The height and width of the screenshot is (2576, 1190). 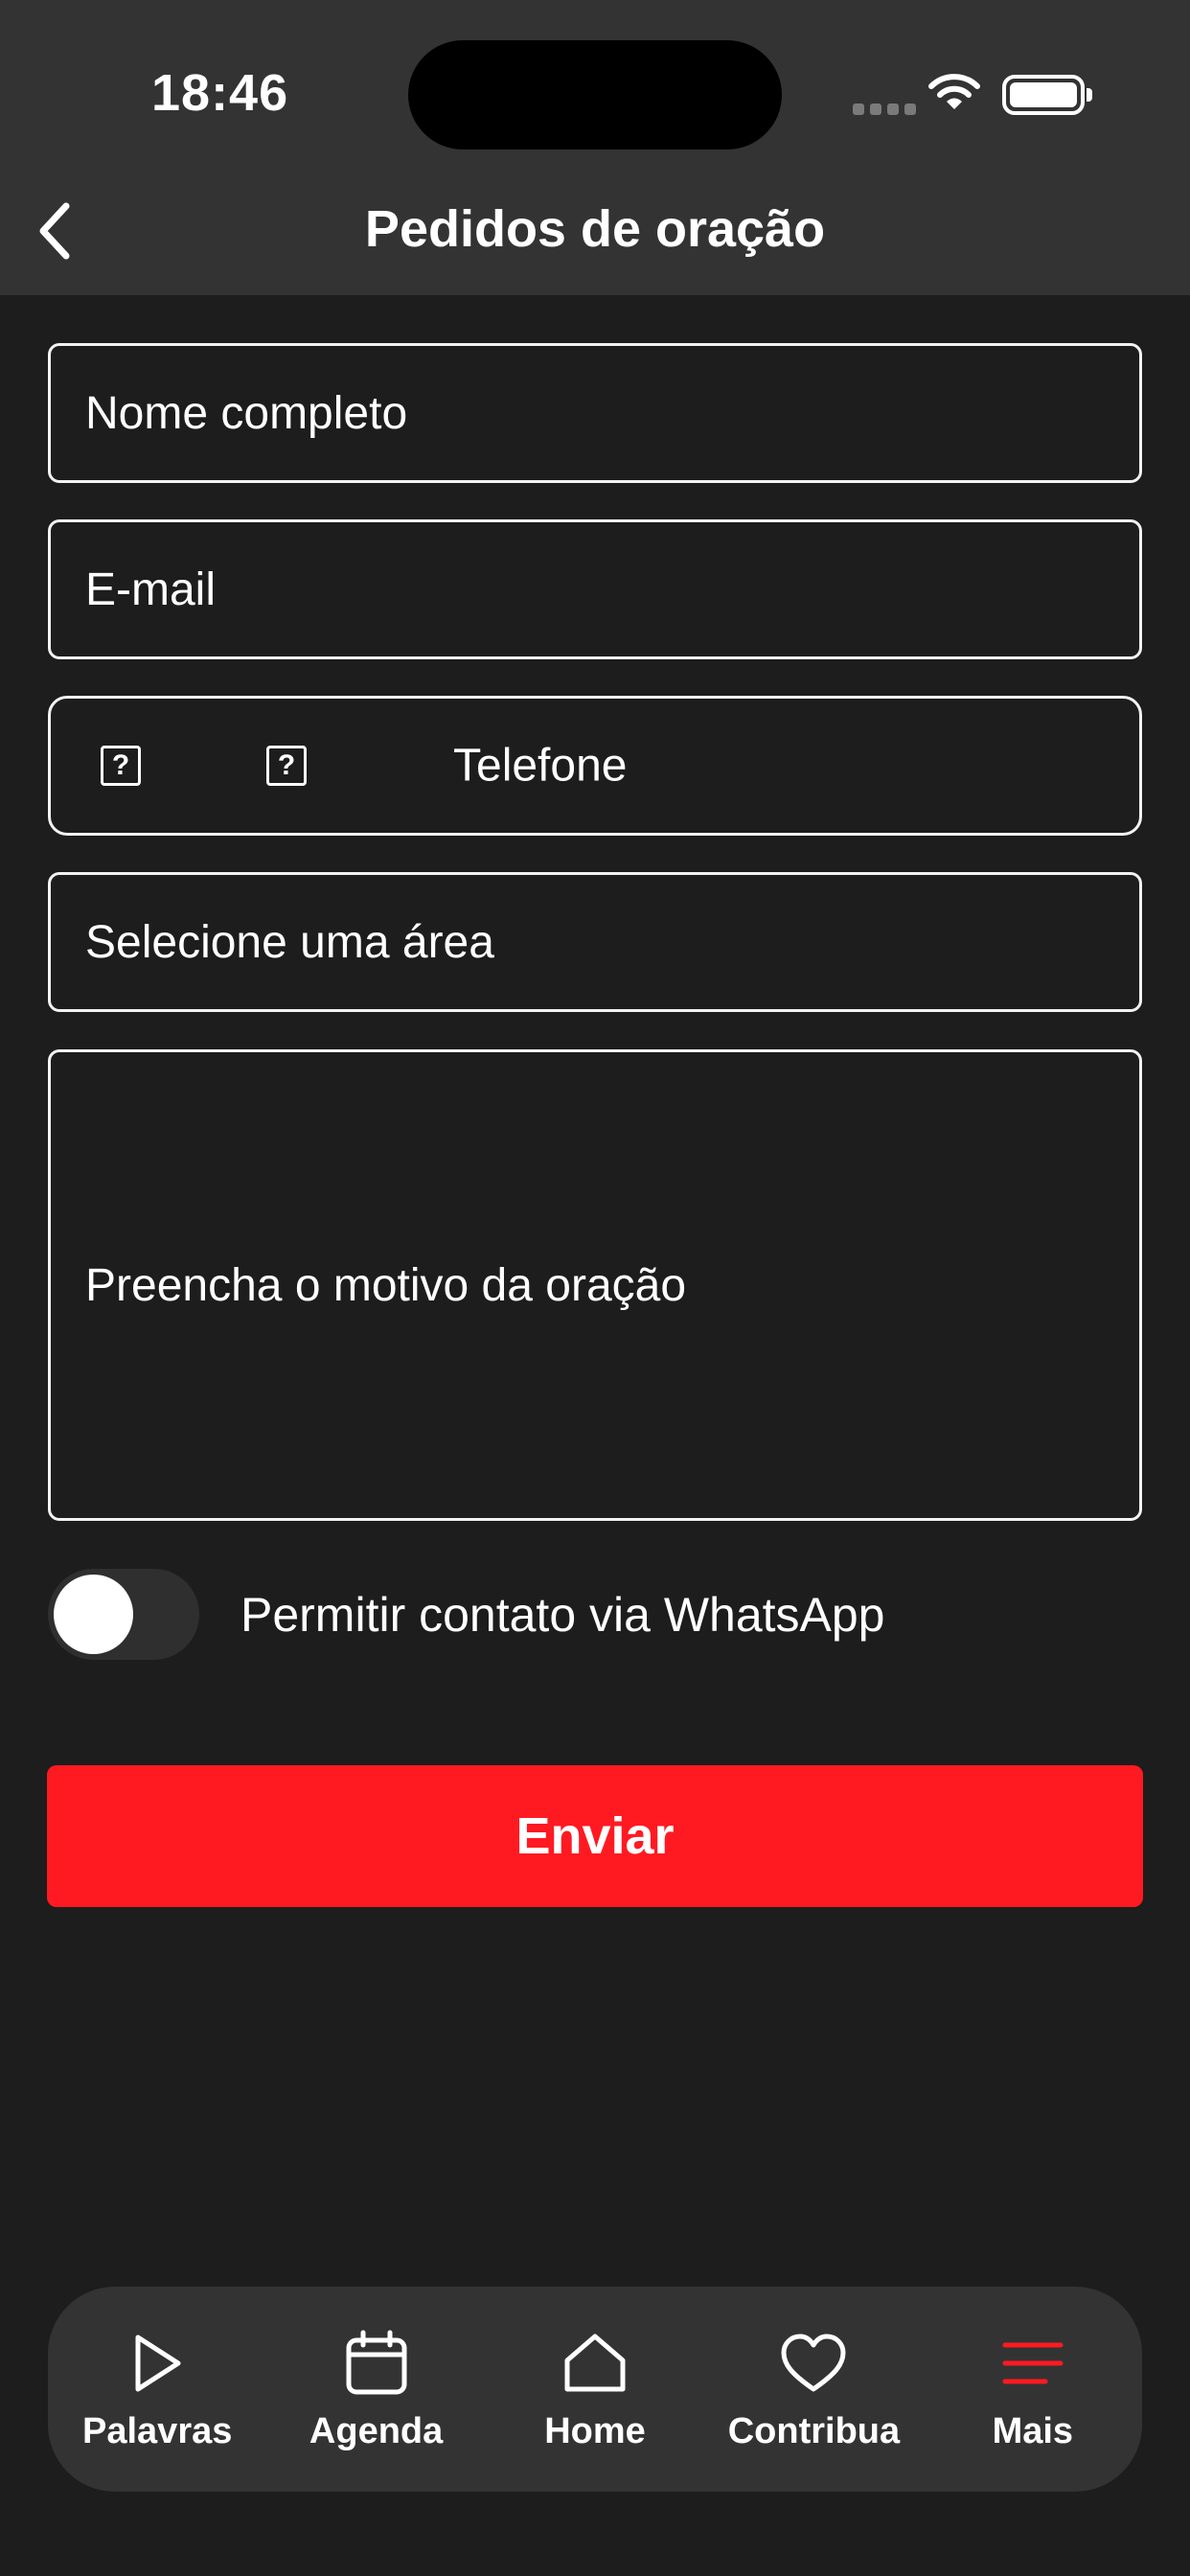 What do you see at coordinates (541, 766) in the screenshot?
I see `phone-placeholder: Telefone` at bounding box center [541, 766].